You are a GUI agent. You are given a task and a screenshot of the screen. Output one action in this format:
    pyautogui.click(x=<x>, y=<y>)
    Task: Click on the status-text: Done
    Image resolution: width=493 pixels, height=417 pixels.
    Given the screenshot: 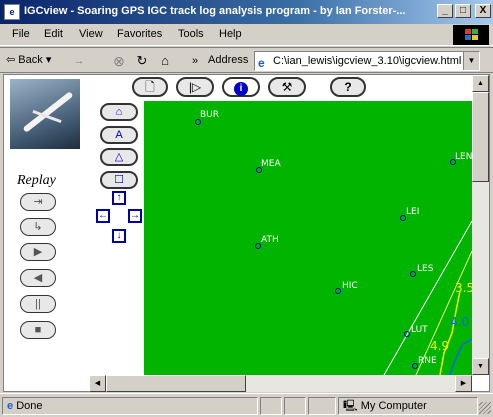 What is the action you would take?
    pyautogui.click(x=29, y=406)
    